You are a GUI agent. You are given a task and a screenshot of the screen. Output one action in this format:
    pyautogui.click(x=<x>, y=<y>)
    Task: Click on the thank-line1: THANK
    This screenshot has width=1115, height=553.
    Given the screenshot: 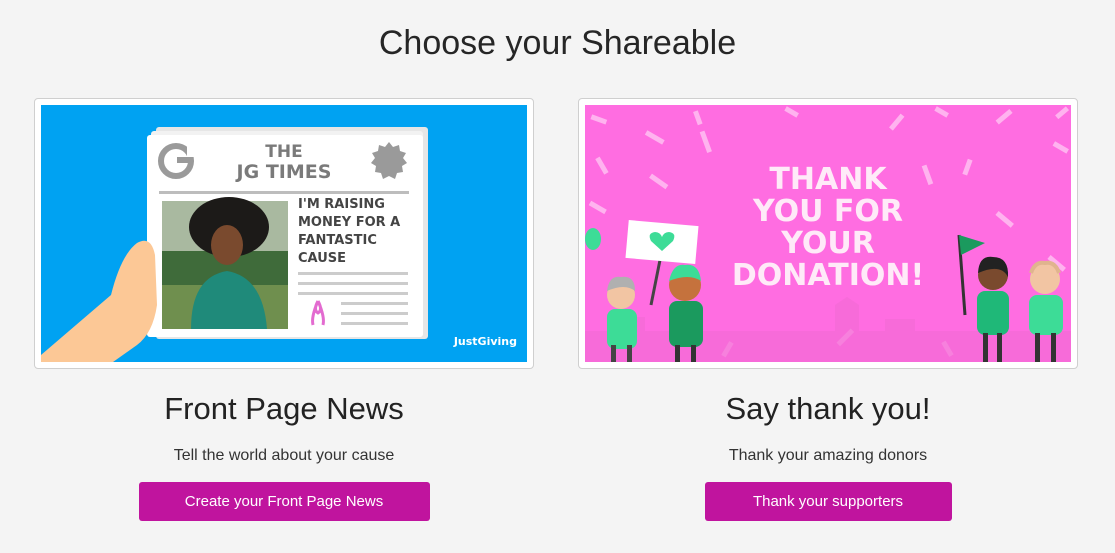 What is the action you would take?
    pyautogui.click(x=828, y=179)
    